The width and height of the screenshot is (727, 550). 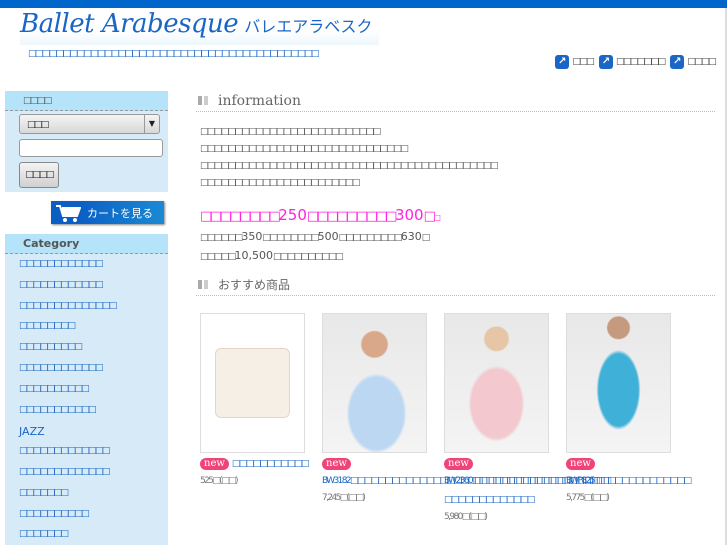 What do you see at coordinates (93, 415) in the screenshot?
I see `category-item: □□□□□□□□□□□` at bounding box center [93, 415].